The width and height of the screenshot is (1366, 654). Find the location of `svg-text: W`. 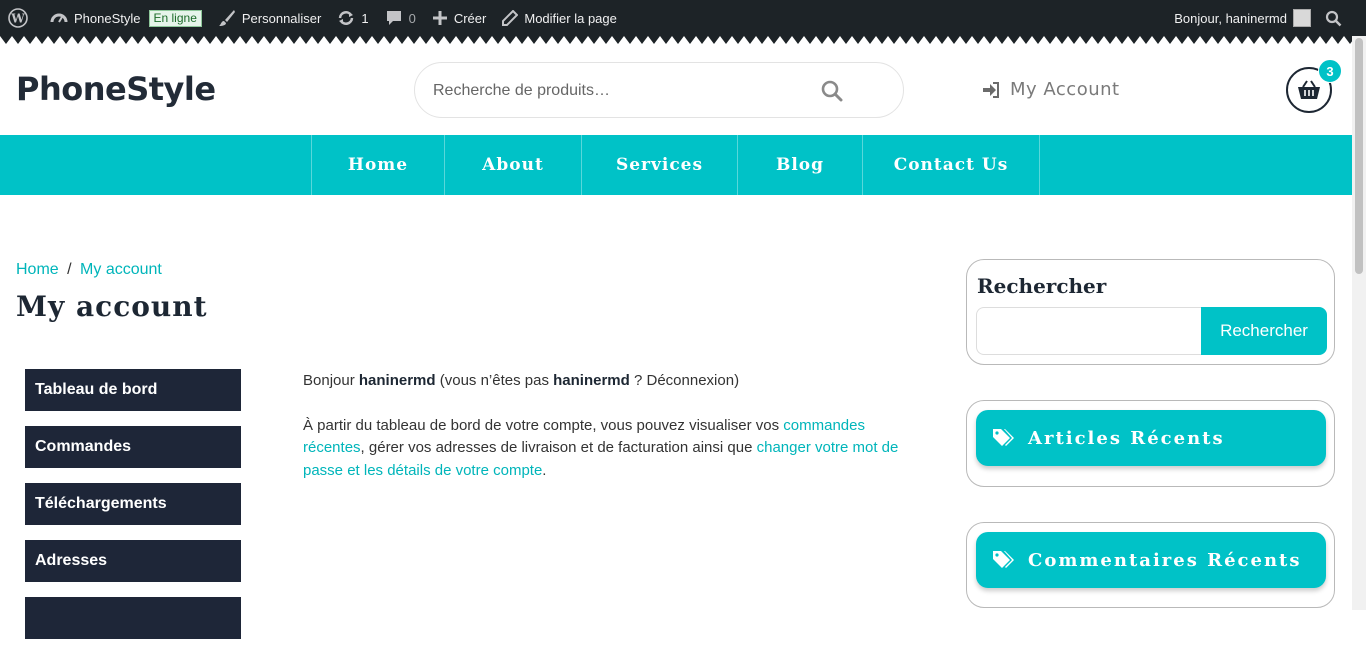

svg-text: W is located at coordinates (17, 19).